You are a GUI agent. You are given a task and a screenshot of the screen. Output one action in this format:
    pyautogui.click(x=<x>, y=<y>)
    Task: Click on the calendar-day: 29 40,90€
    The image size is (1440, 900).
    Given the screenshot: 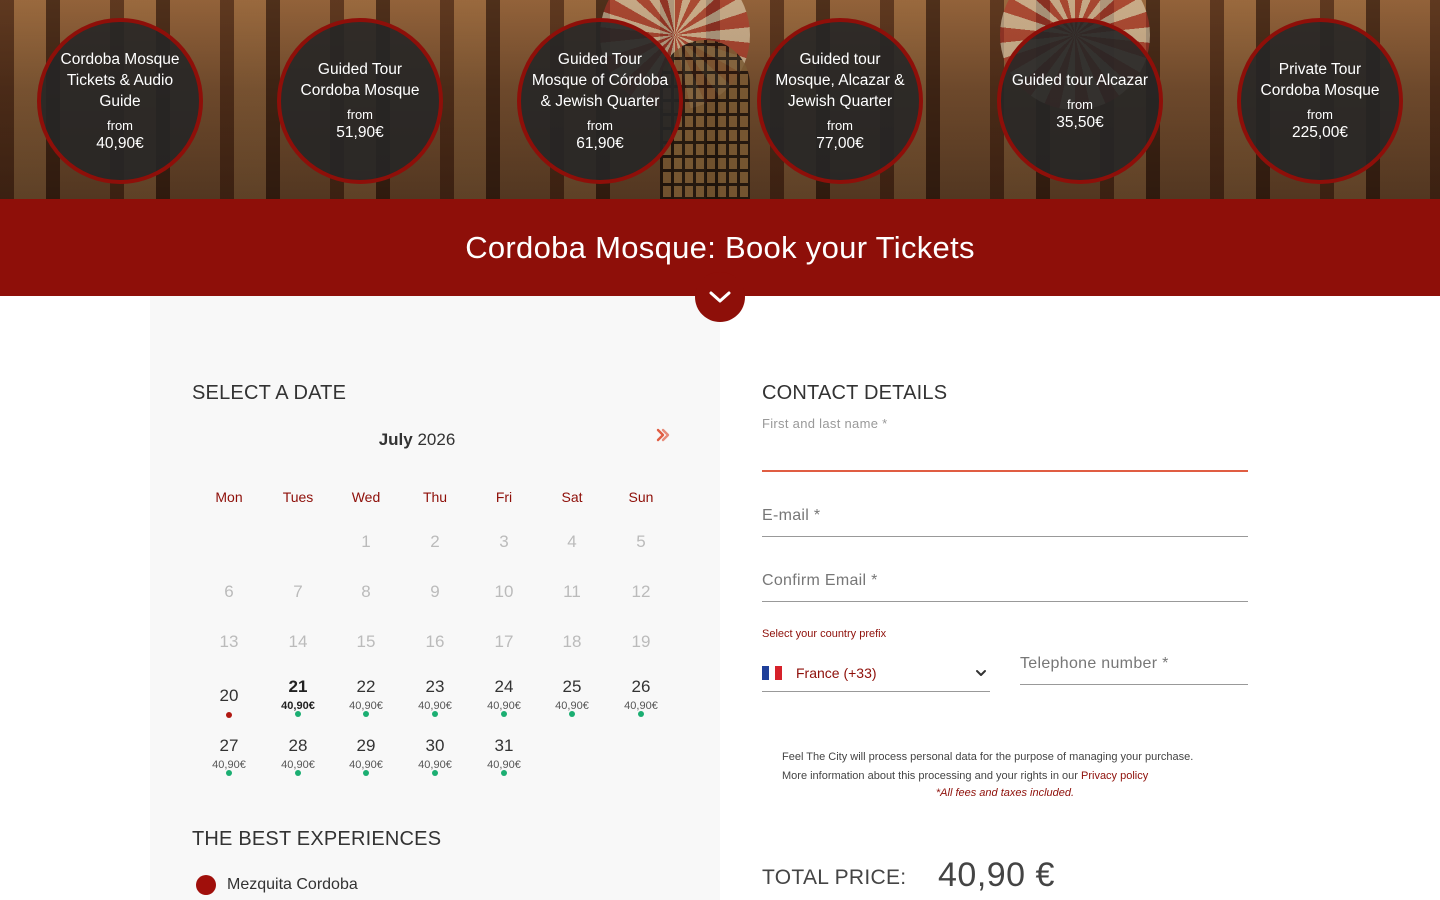 What is the action you would take?
    pyautogui.click(x=366, y=758)
    